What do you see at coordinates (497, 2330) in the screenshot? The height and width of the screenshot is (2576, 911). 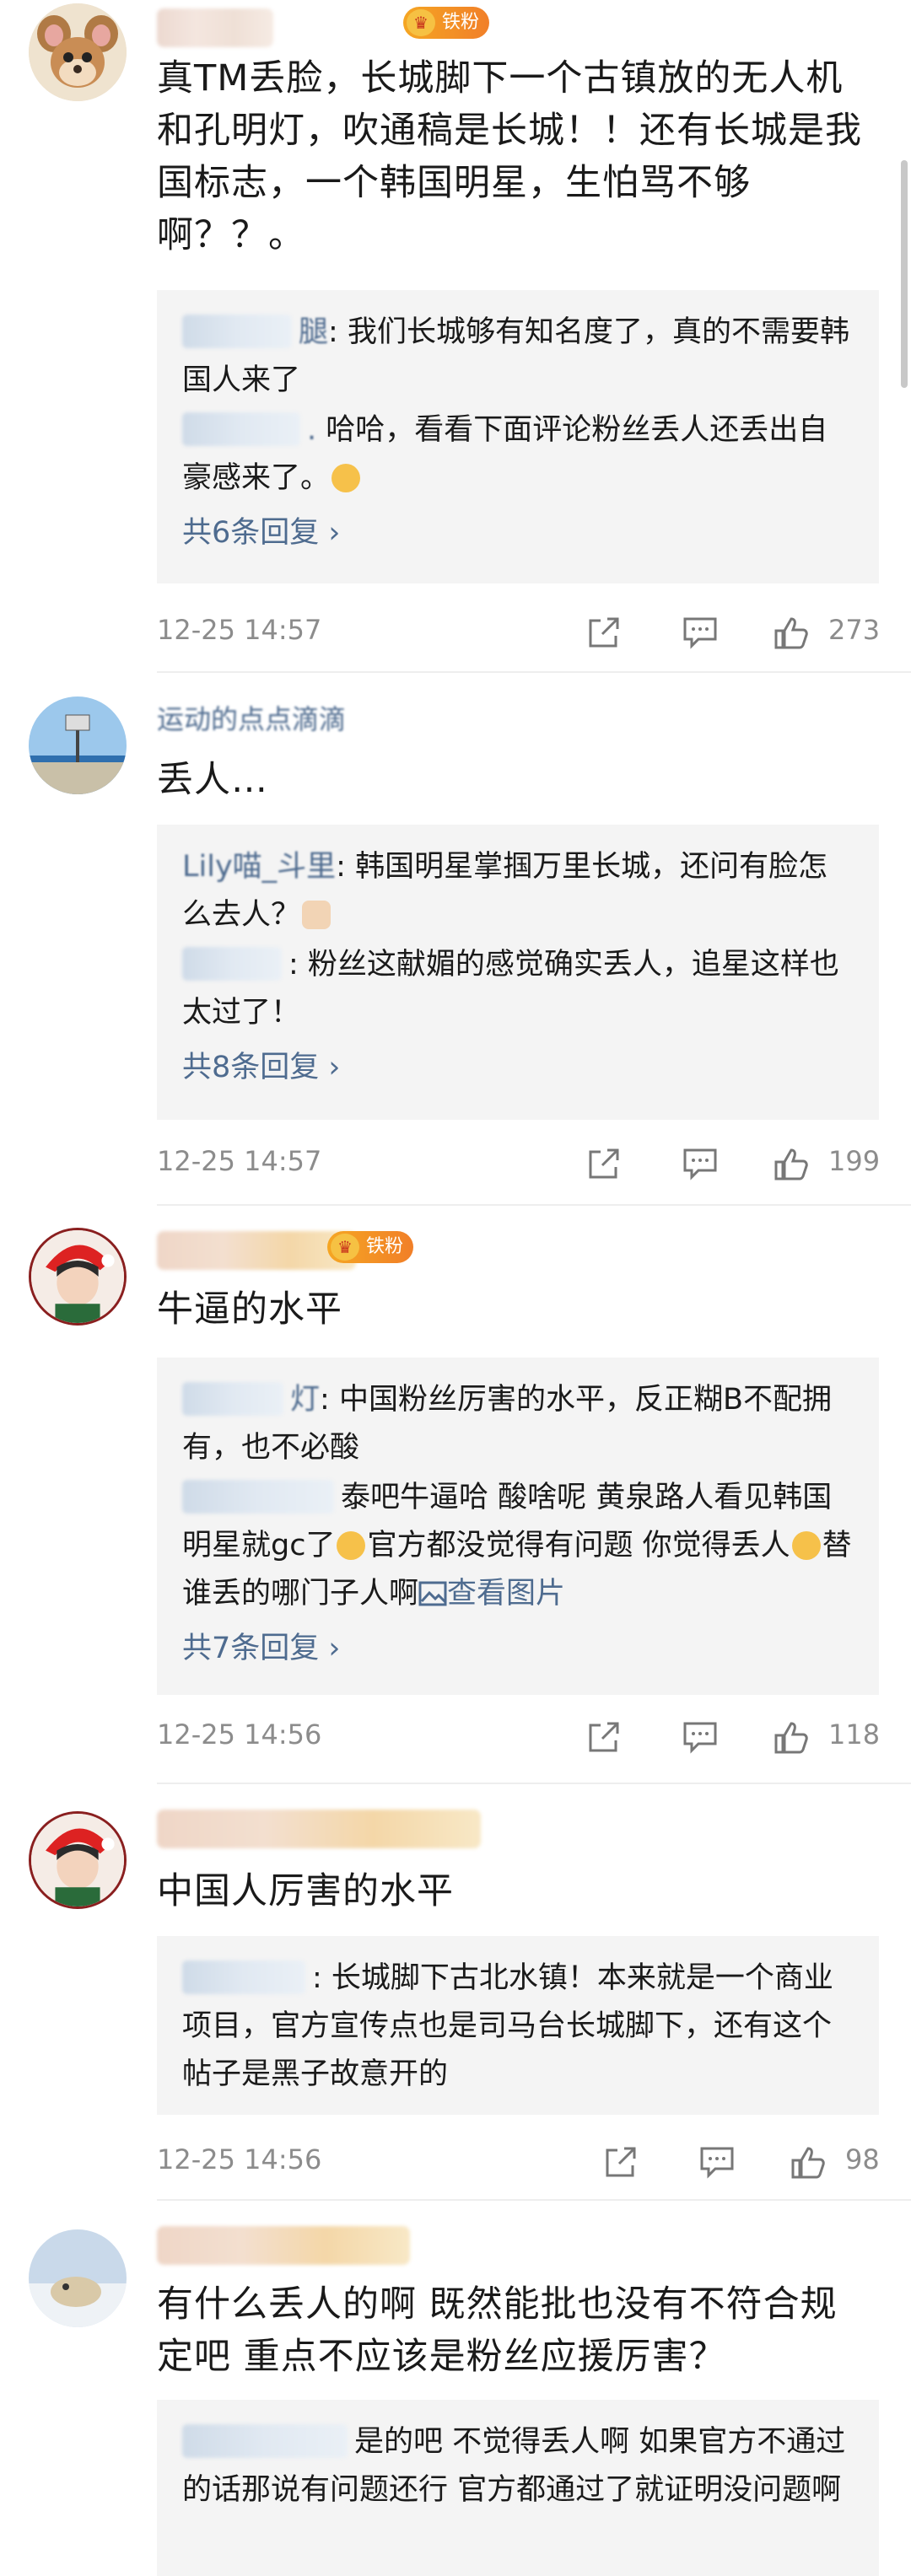 I see `comment-text: 有什么丢人的啊 既然能批也没有不符合规定吧 重点不应该是粉丝应援厉害？` at bounding box center [497, 2330].